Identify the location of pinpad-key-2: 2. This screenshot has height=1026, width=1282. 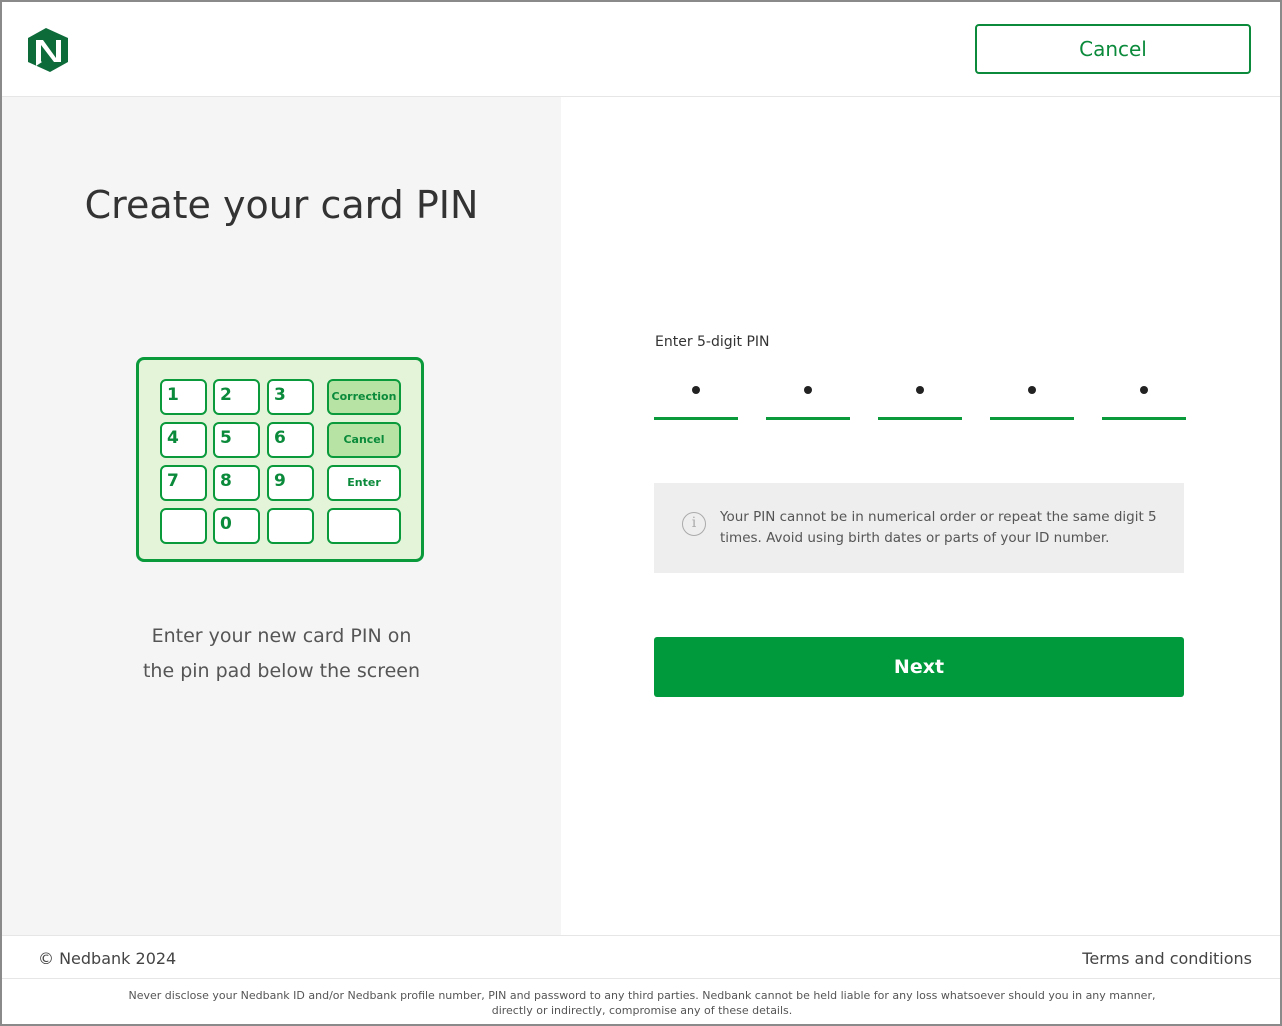
(236, 397).